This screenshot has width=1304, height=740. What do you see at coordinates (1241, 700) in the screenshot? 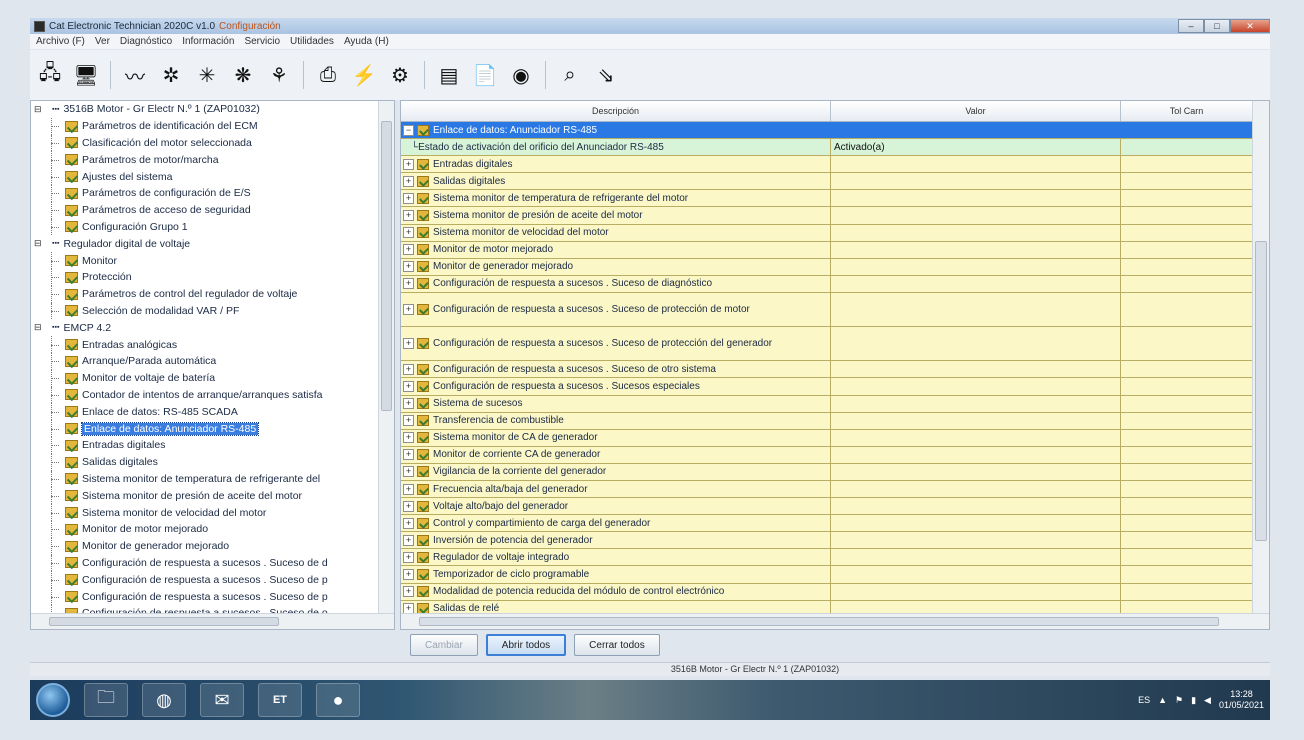
I see `clock: 13:28 01/05/2021` at bounding box center [1241, 700].